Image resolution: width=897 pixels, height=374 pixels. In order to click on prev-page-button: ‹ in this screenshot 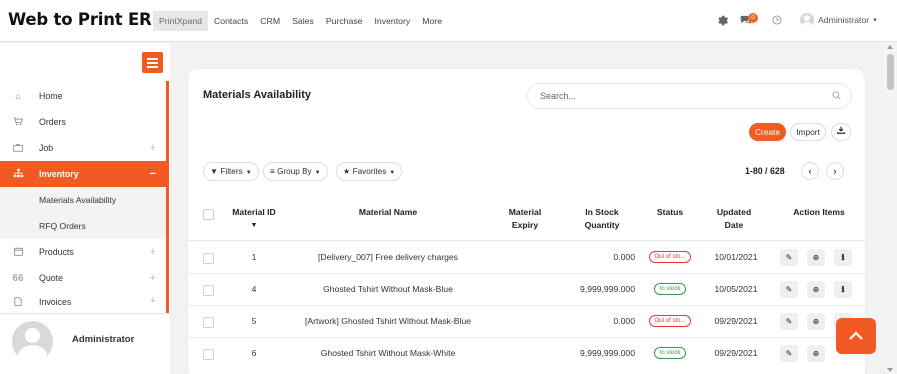, I will do `click(810, 171)`.